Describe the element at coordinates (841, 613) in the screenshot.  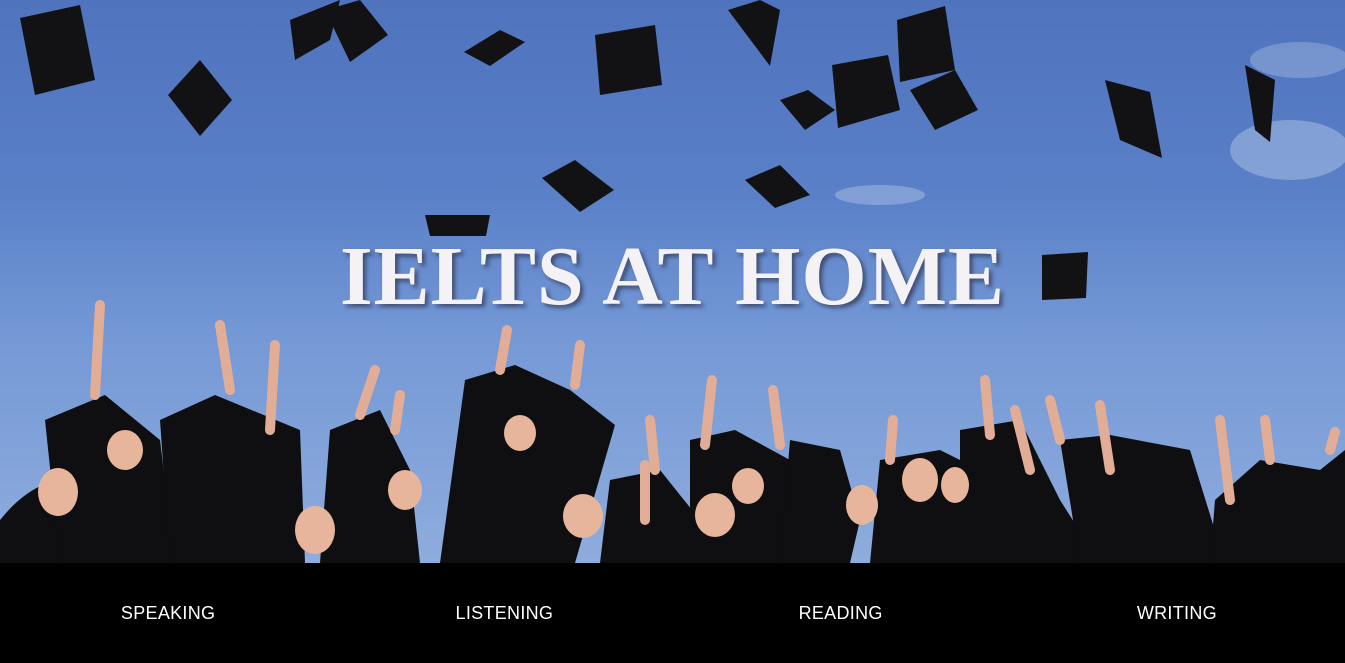
I see `nav-reading-link: READING` at that location.